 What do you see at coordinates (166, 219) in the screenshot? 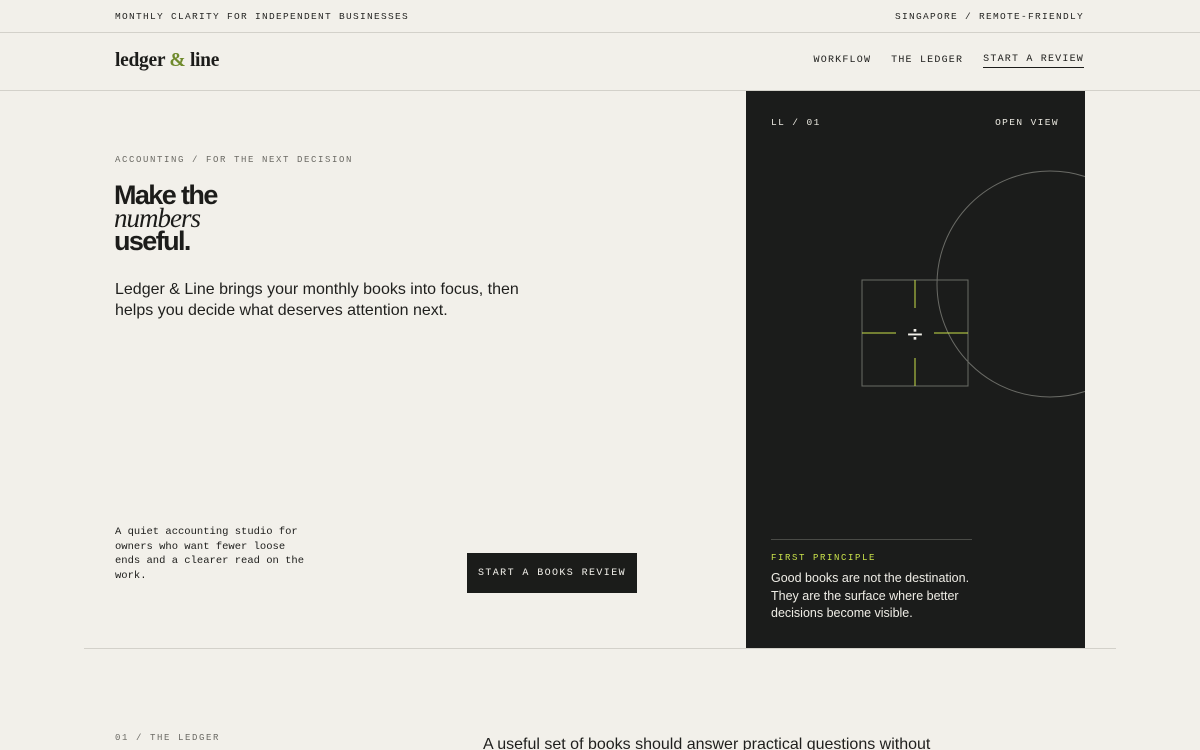
I see `hero-headline: Make the numbers useful.` at bounding box center [166, 219].